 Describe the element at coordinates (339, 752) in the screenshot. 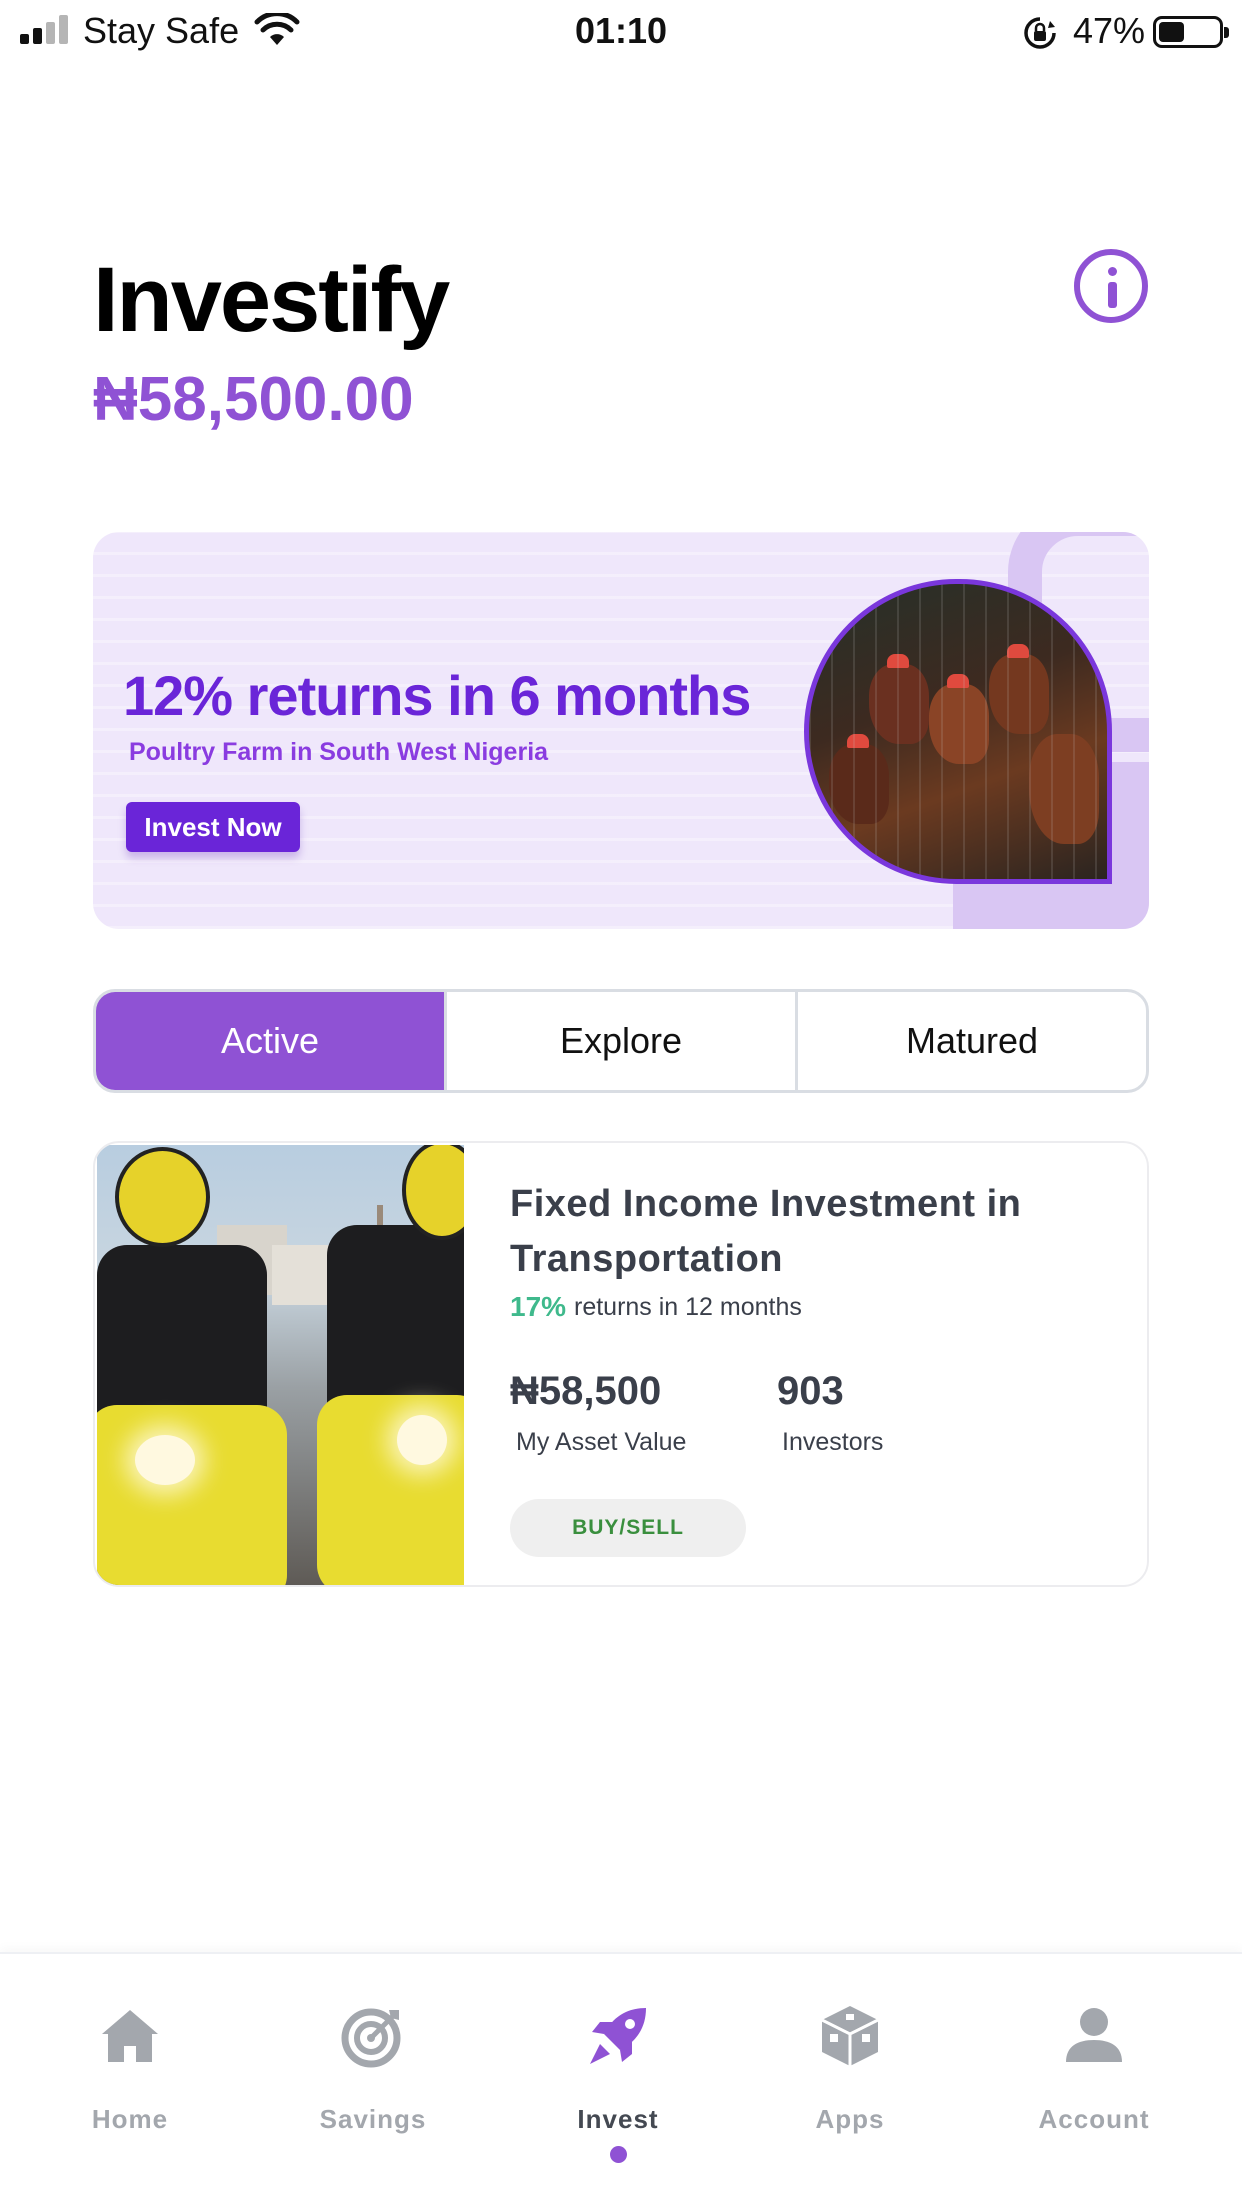

I see `banner-subtitle: Poultry Farm in South West Nigeria` at that location.